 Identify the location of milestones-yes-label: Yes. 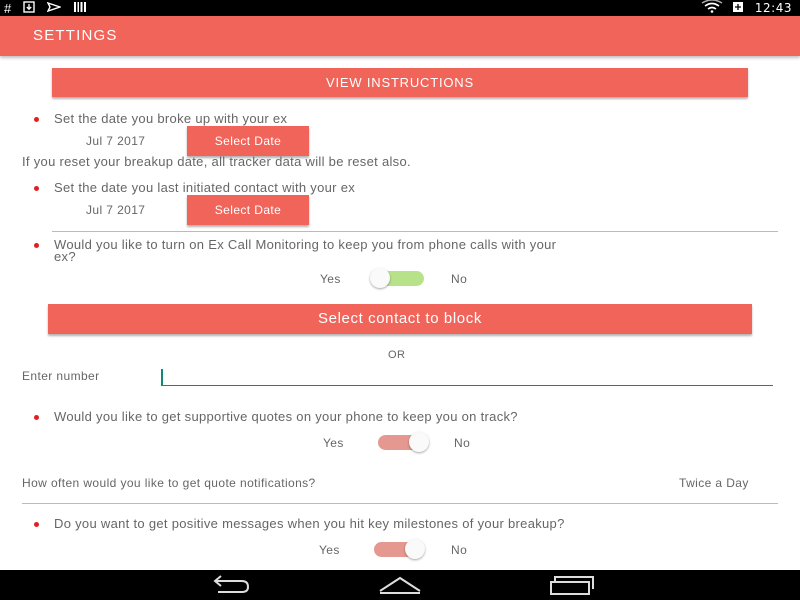
(329, 550).